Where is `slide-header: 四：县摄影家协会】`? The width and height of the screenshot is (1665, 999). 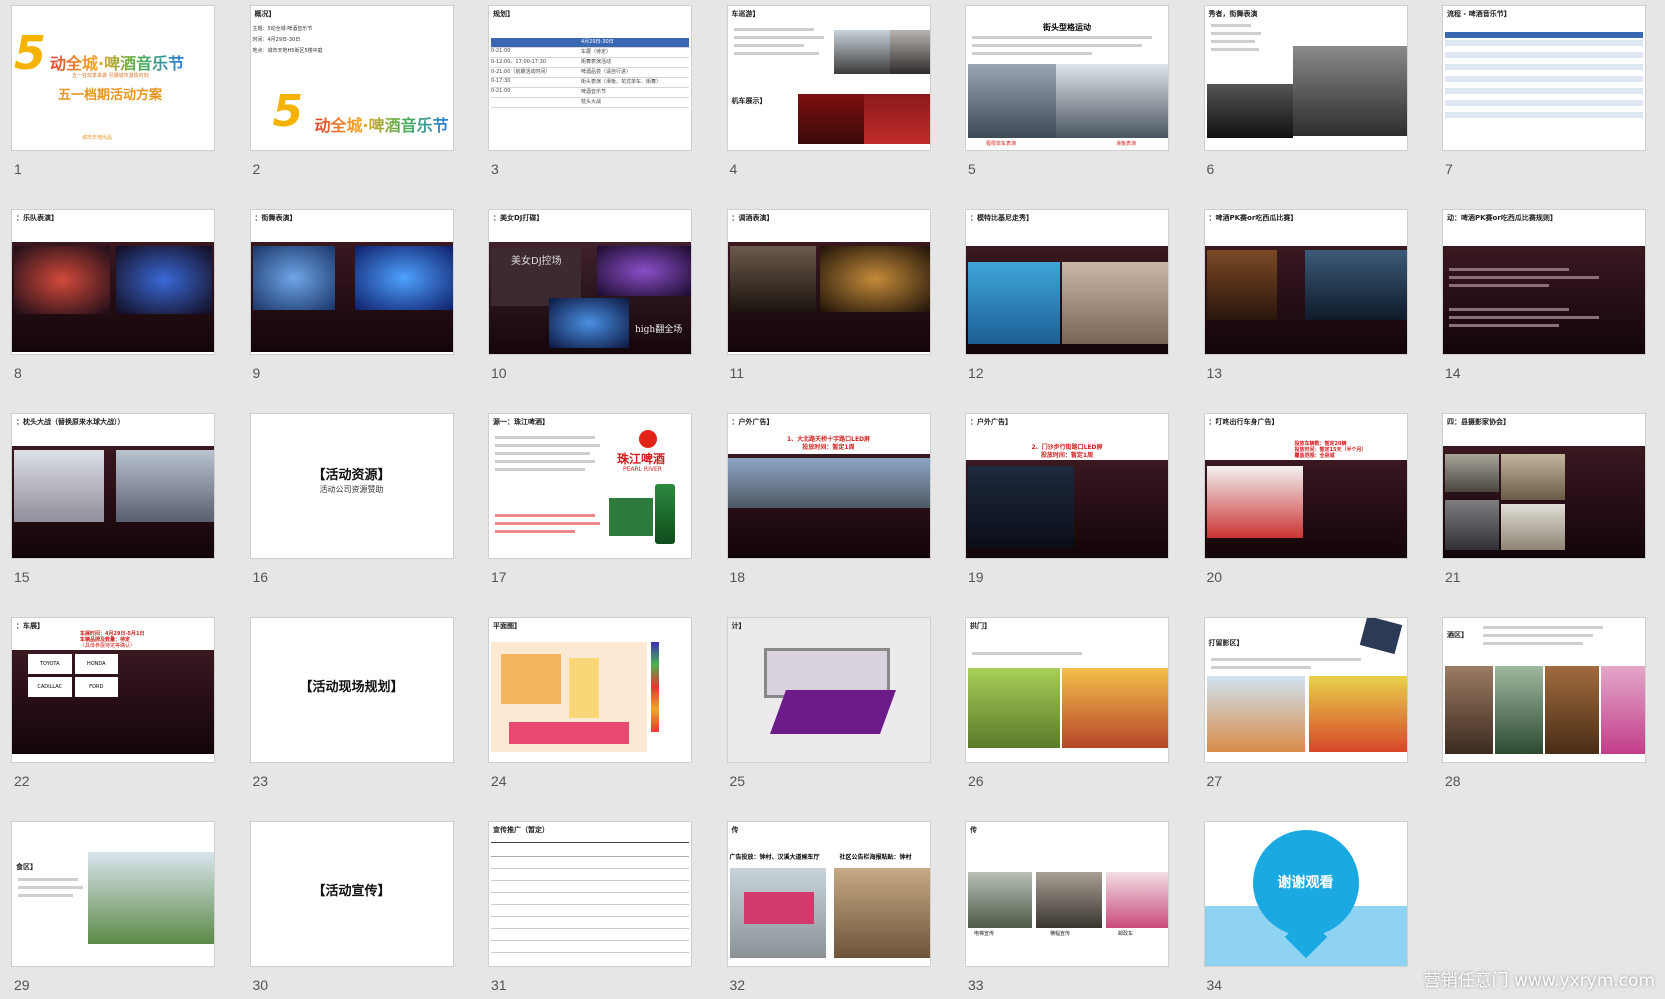 slide-header: 四：县摄影家协会】 is located at coordinates (1478, 422).